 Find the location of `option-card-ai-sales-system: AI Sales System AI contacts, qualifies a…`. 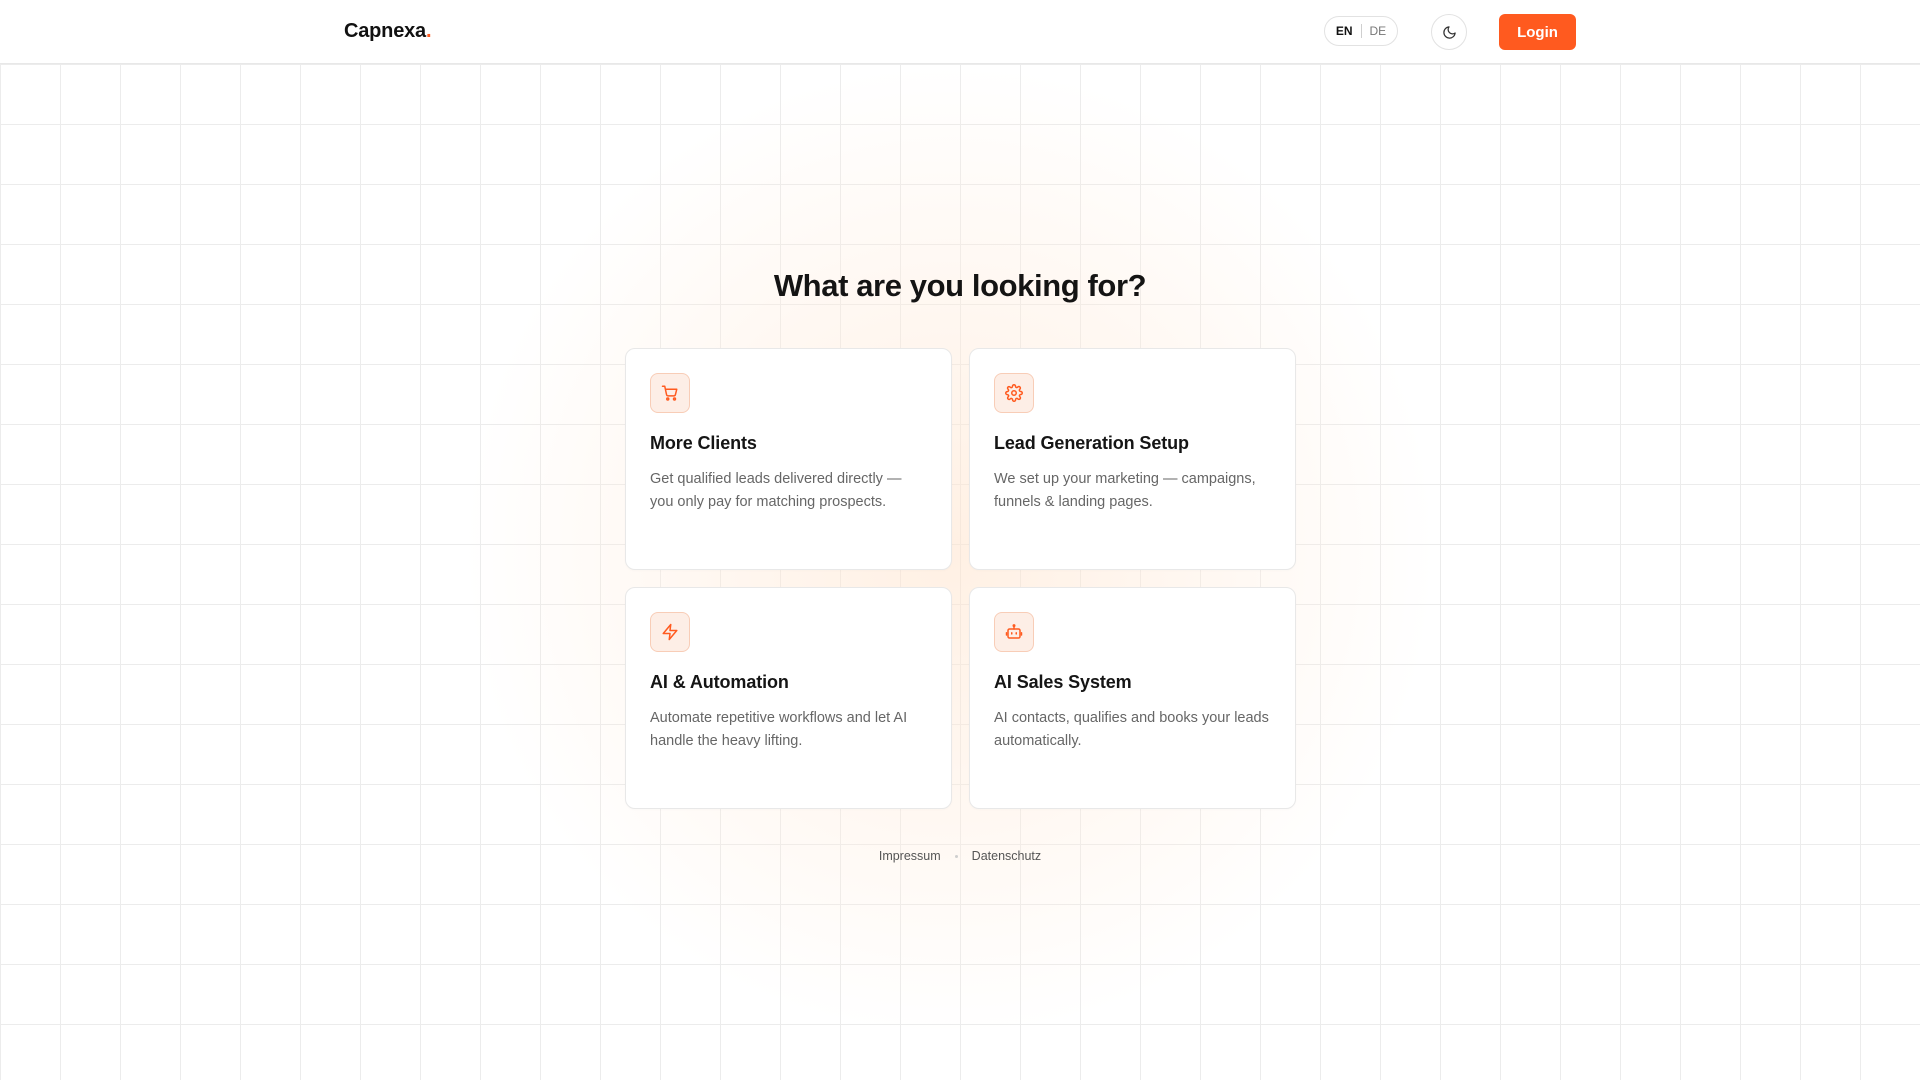

option-card-ai-sales-system: AI Sales System AI contacts, qualifies a… is located at coordinates (1132, 698).